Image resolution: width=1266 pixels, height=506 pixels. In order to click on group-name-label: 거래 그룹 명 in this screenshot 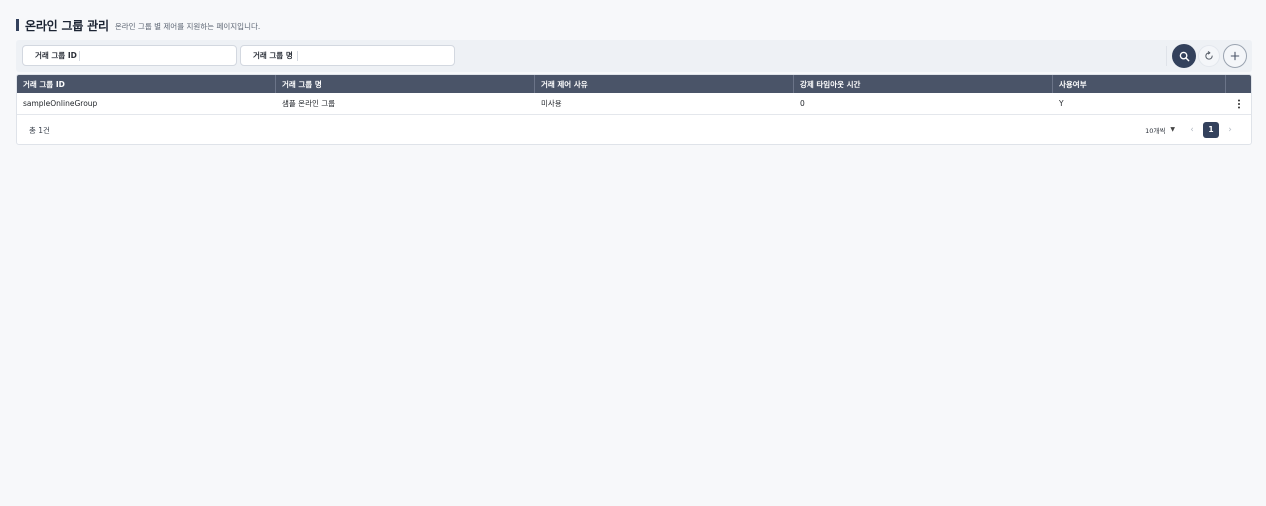, I will do `click(273, 55)`.